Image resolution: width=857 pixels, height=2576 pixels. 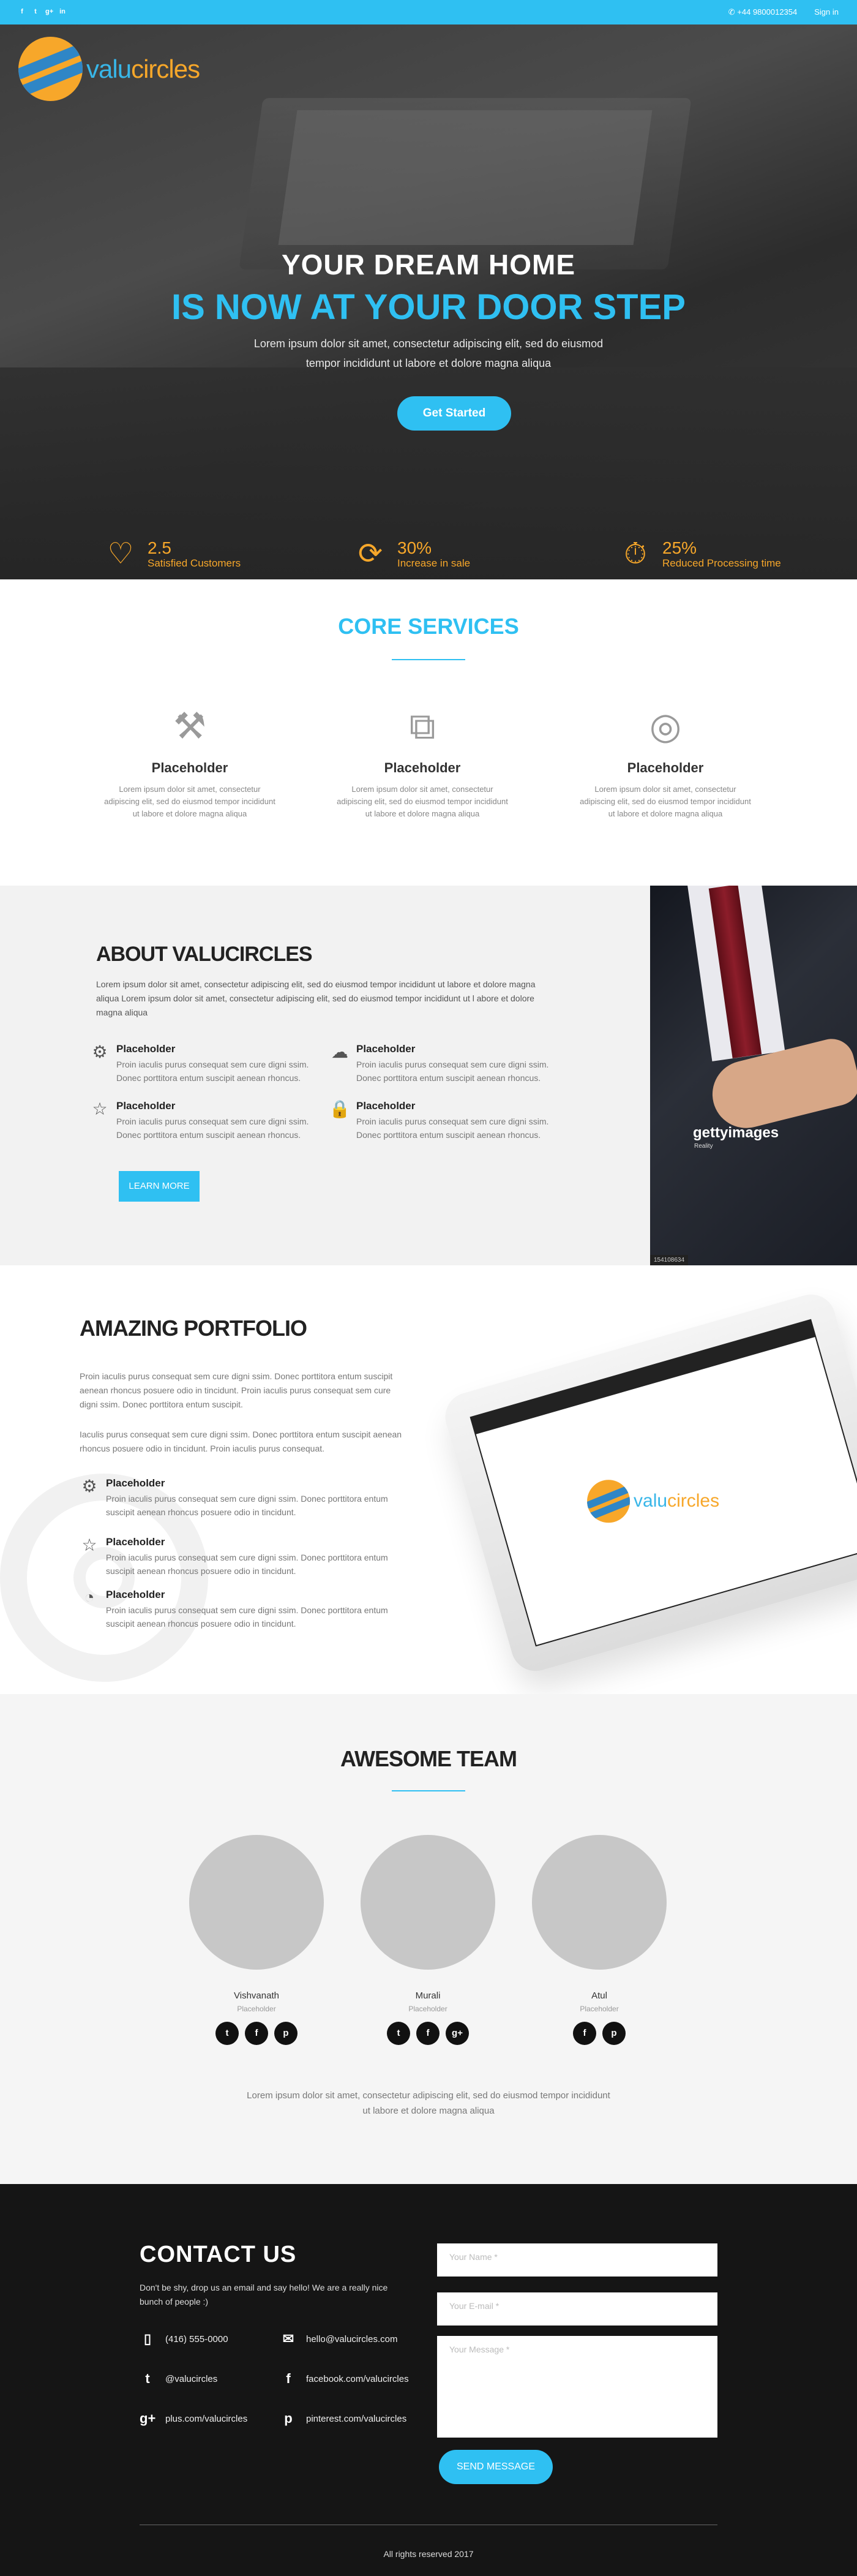 I want to click on cloud-icon: ☁, so click(x=339, y=1051).